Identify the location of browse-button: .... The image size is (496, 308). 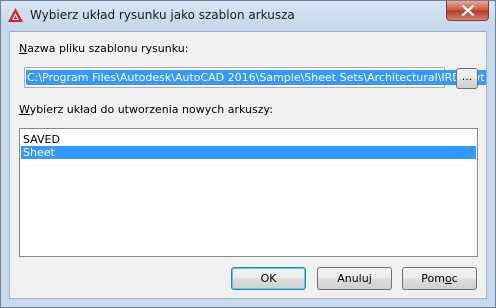
(467, 78).